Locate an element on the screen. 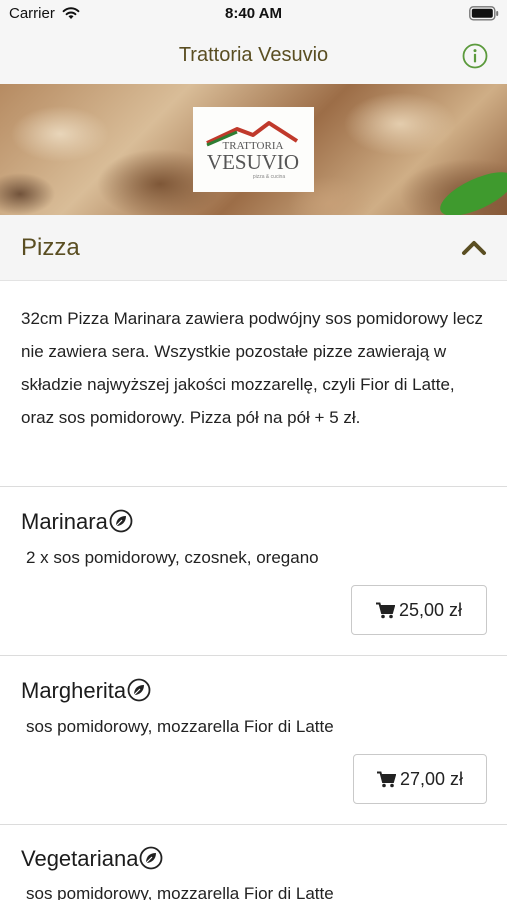  battery-icon is located at coordinates (484, 13).